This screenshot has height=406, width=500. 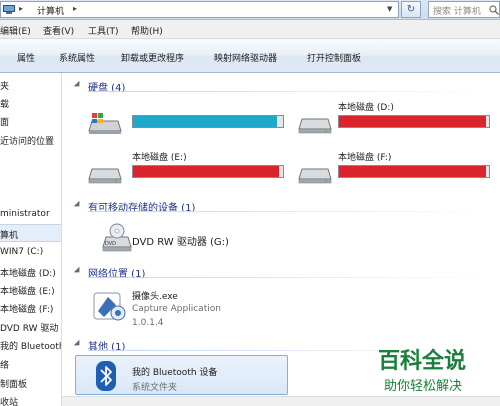 I want to click on dvd-drive-label: DVD RW 驱动器 (G:), so click(x=180, y=242).